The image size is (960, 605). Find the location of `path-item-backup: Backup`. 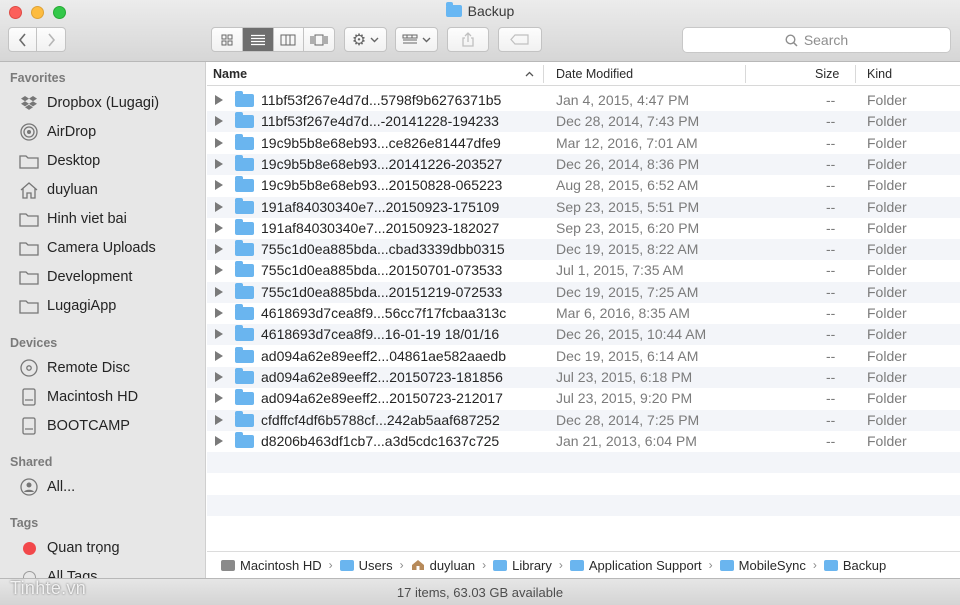

path-item-backup: Backup is located at coordinates (854, 565).